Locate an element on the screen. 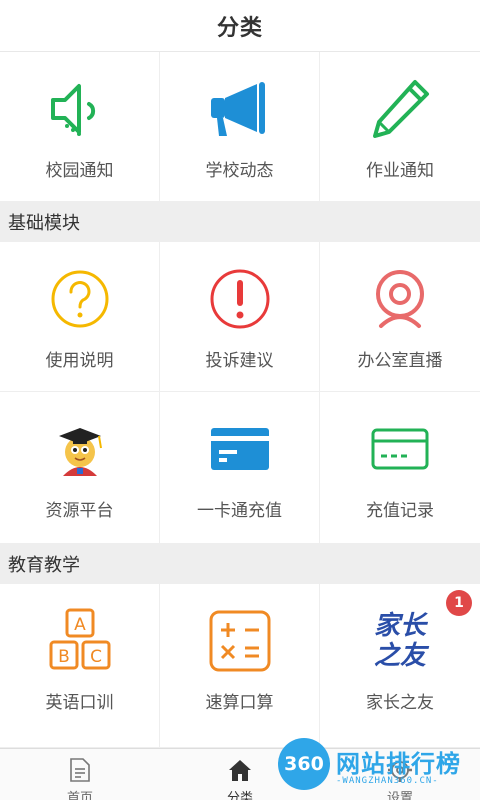 The image size is (480, 800). card-outline-icon is located at coordinates (400, 449).